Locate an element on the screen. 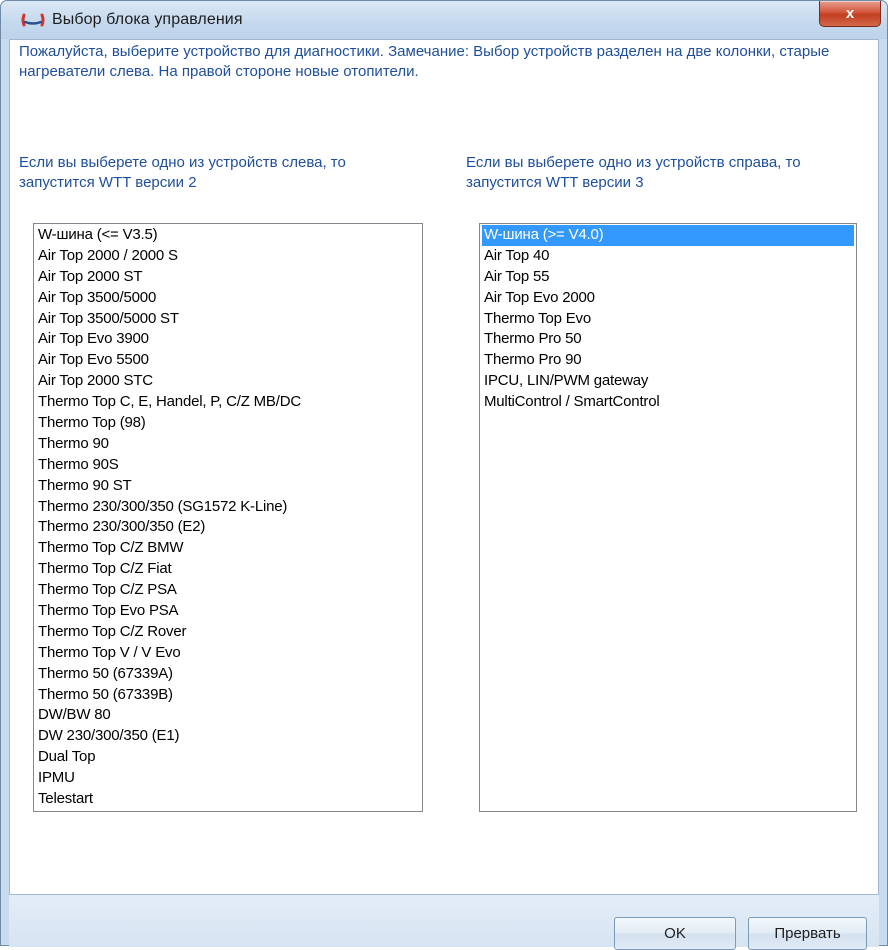 This screenshot has width=888, height=950. list-item: Air Top Evo 2000 is located at coordinates (668, 298).